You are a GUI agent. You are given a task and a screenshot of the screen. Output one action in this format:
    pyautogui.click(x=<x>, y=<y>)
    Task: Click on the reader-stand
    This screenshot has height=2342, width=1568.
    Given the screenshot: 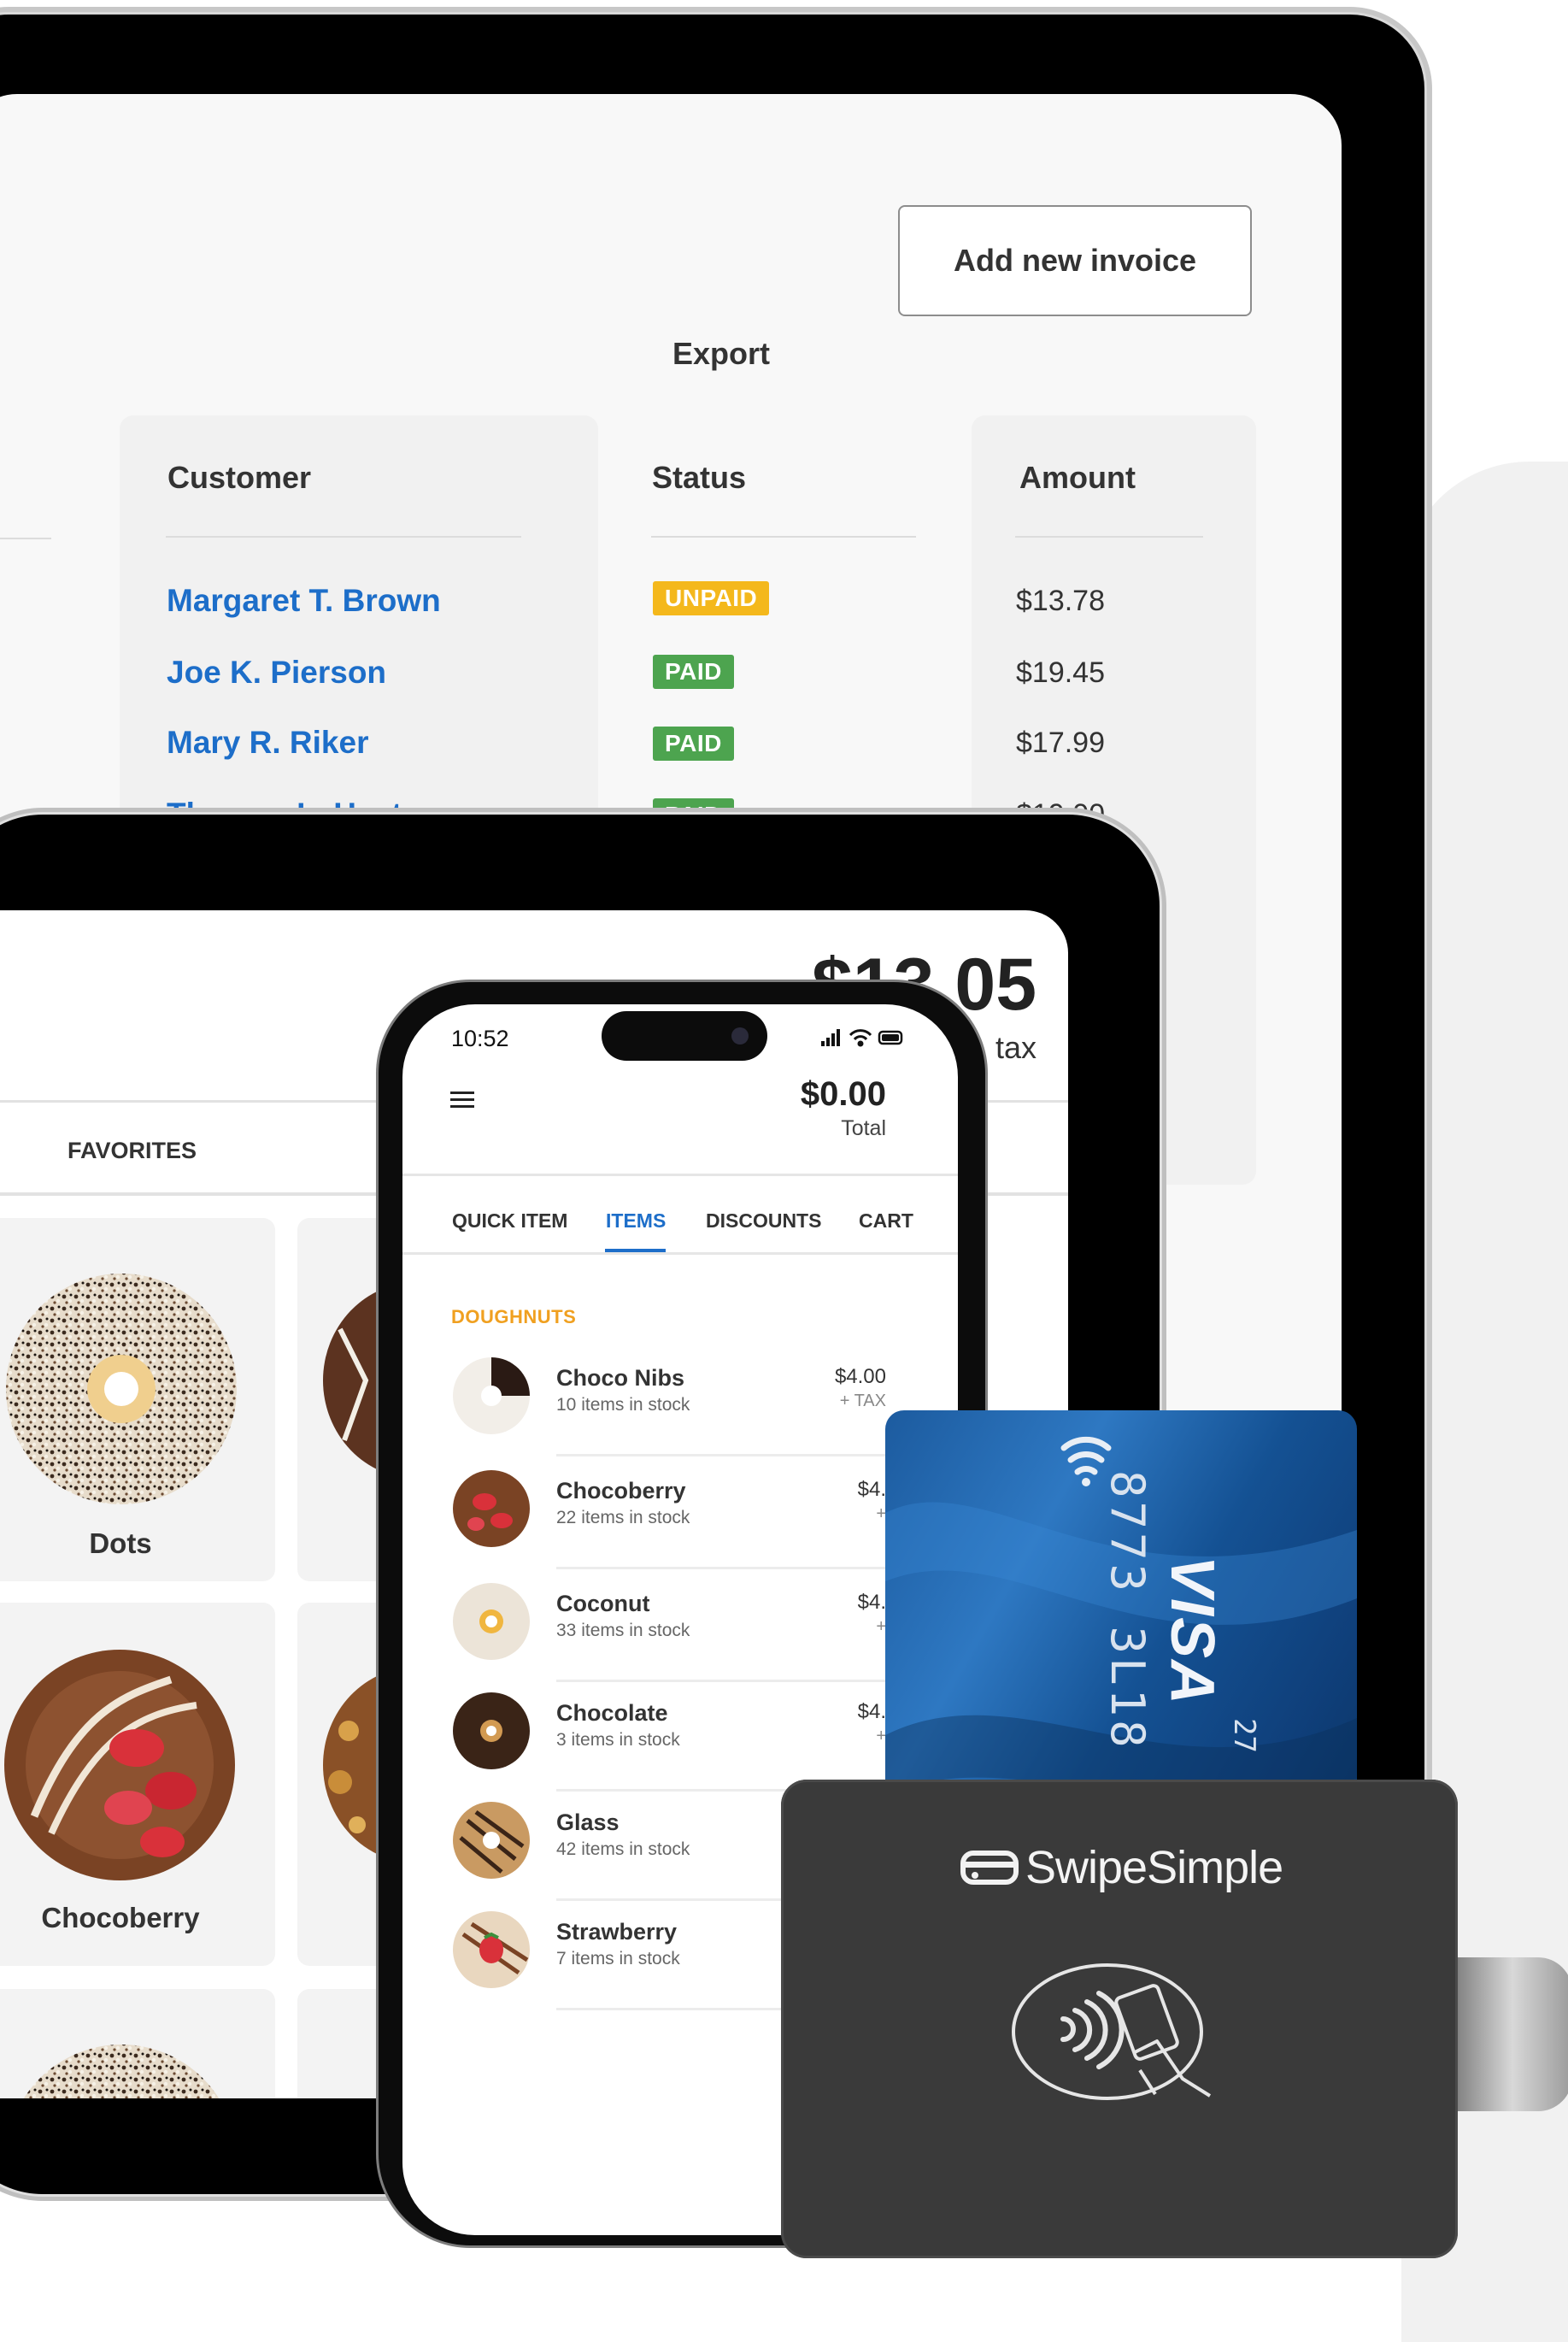 What is the action you would take?
    pyautogui.click(x=1510, y=2034)
    